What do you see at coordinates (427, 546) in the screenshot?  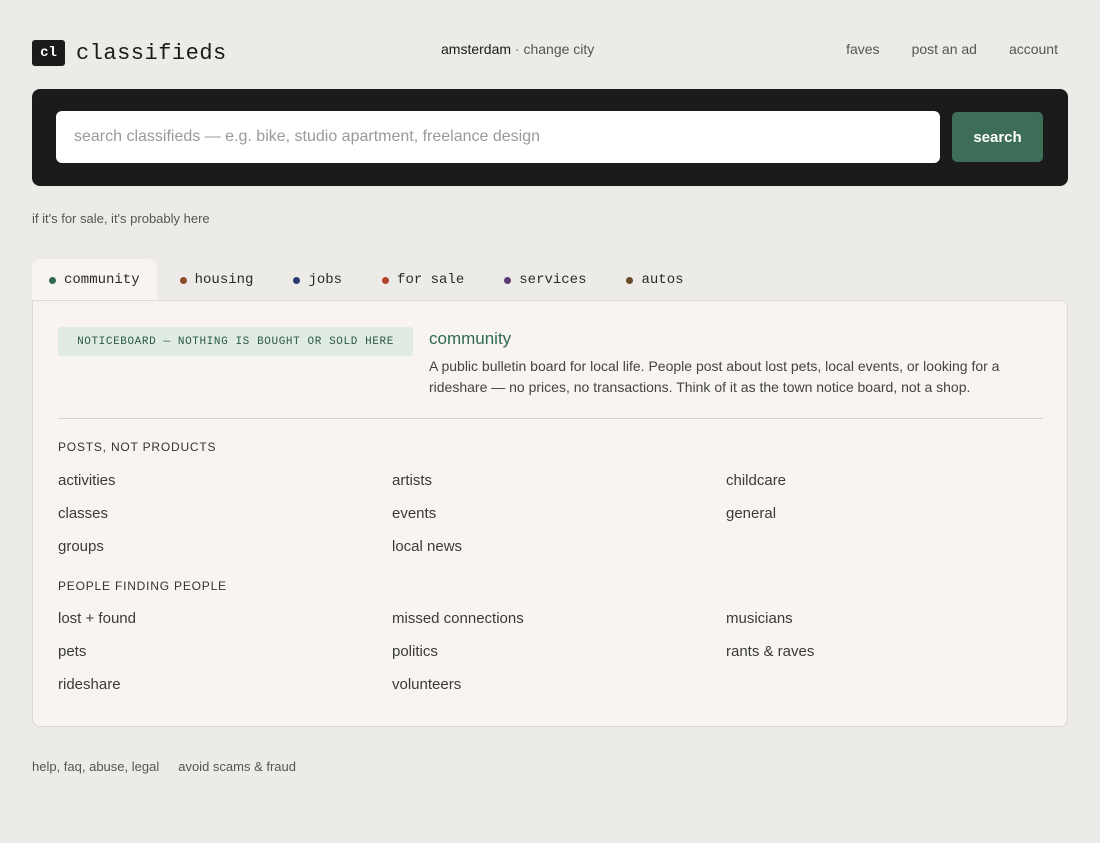 I see `link-local-news: local news` at bounding box center [427, 546].